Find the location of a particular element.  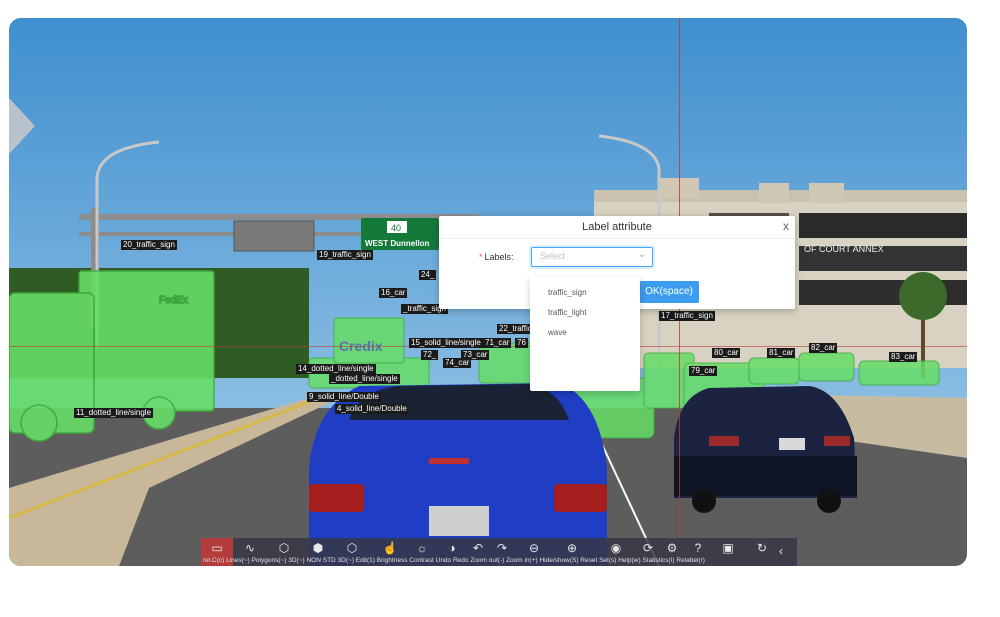

polygon-icon: ⬡ is located at coordinates (284, 548).